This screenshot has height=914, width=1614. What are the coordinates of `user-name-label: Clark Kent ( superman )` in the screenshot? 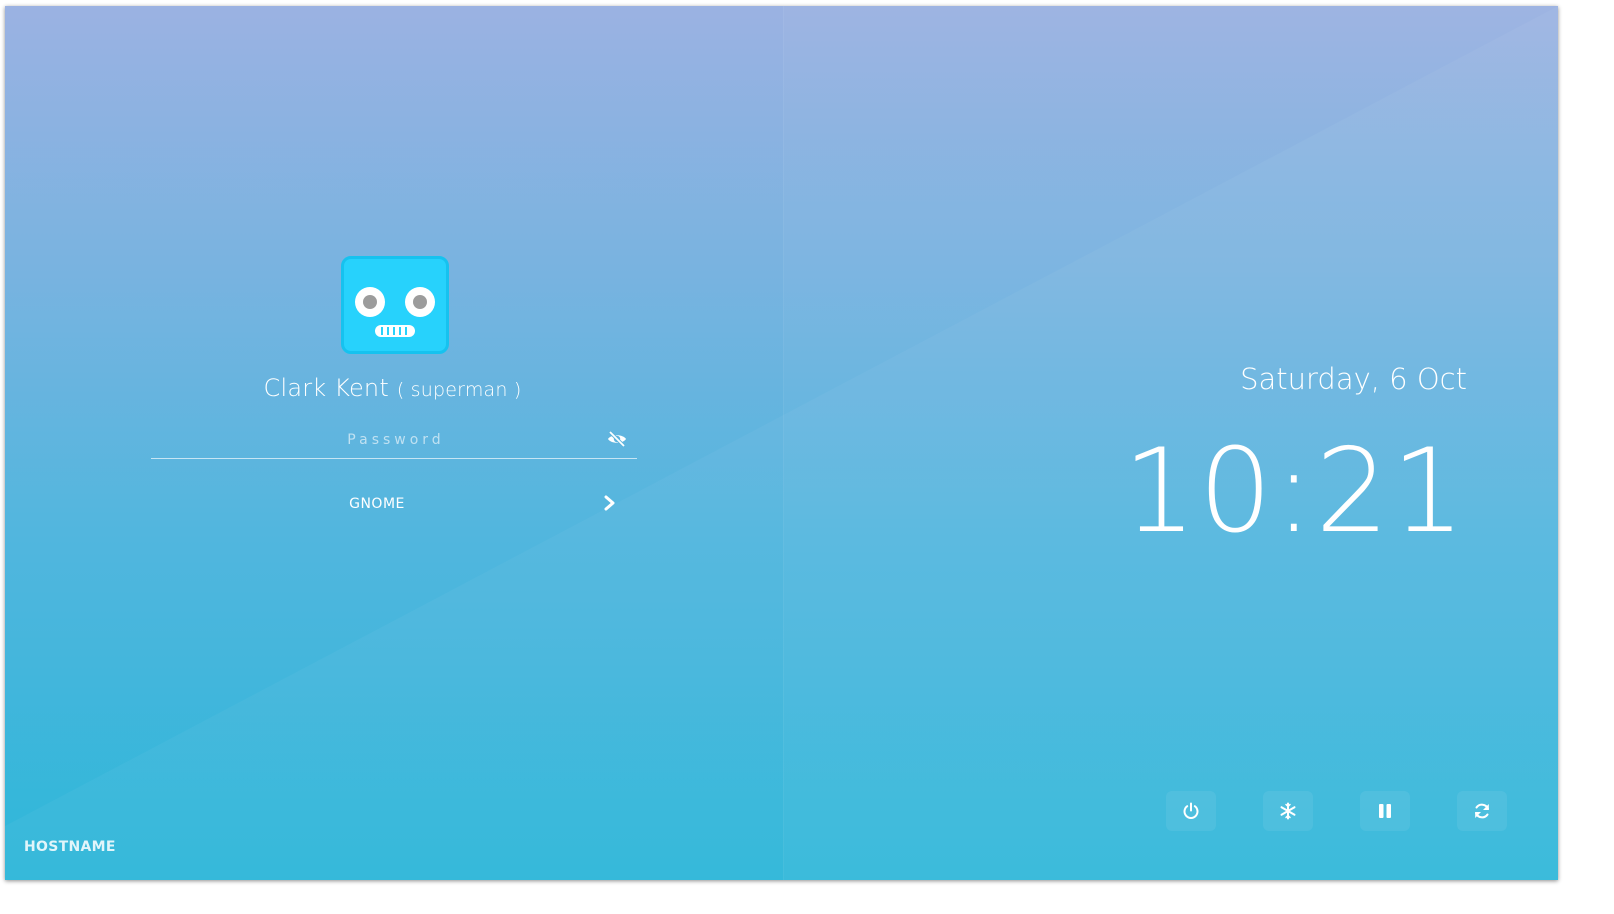 It's located at (392, 388).